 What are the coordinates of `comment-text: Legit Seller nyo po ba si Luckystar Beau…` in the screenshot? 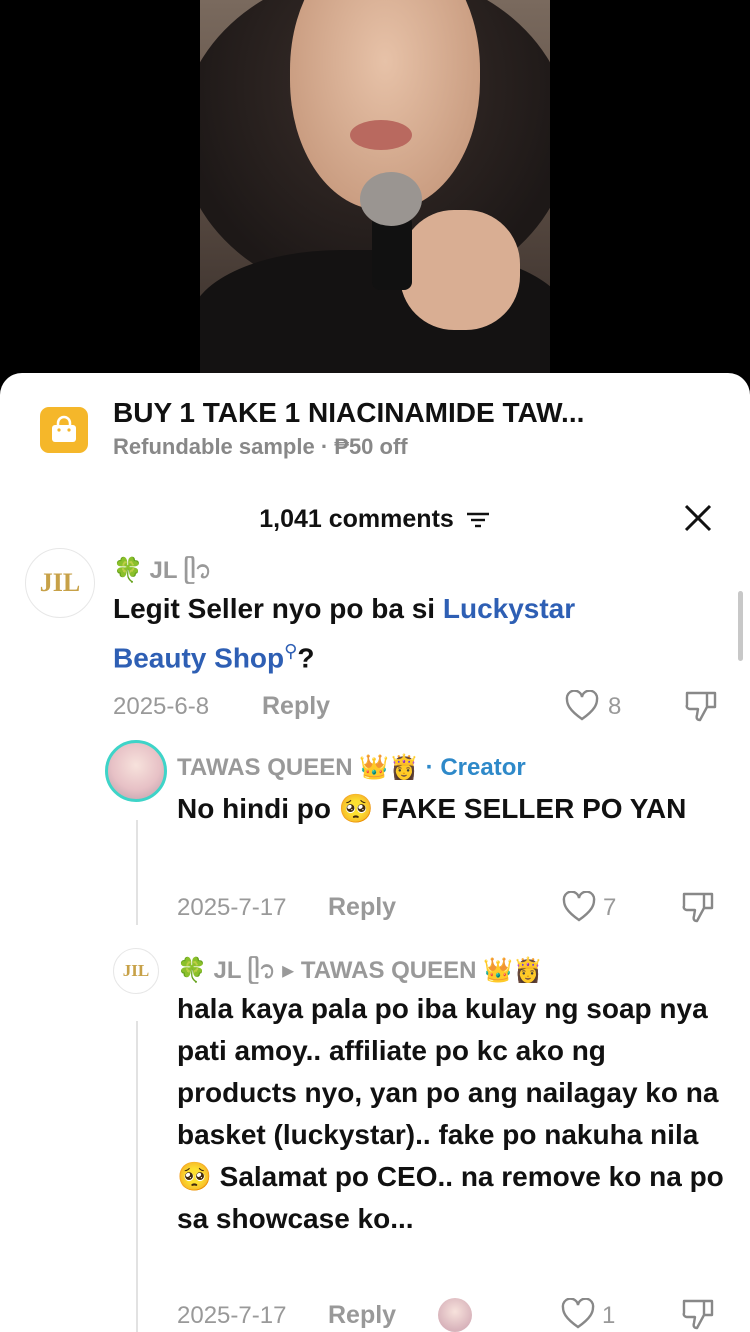 It's located at (344, 633).